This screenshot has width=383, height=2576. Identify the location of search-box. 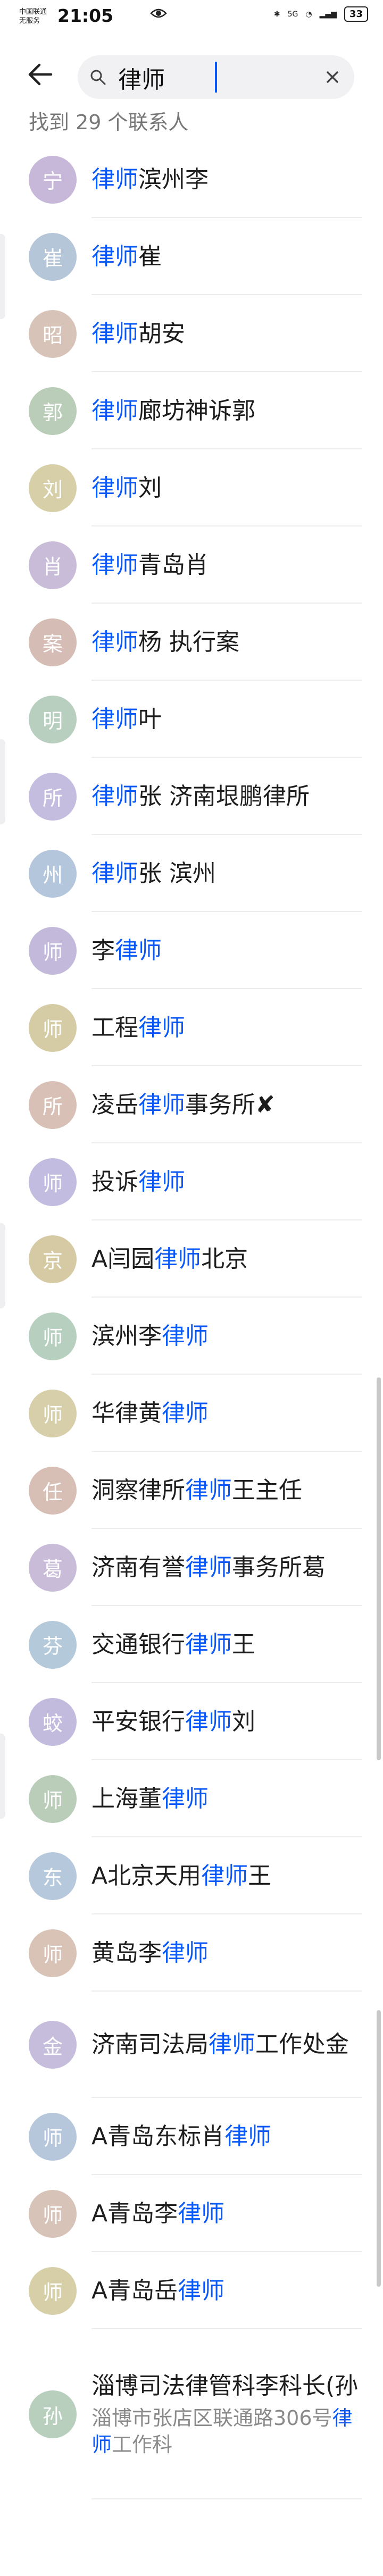
(216, 77).